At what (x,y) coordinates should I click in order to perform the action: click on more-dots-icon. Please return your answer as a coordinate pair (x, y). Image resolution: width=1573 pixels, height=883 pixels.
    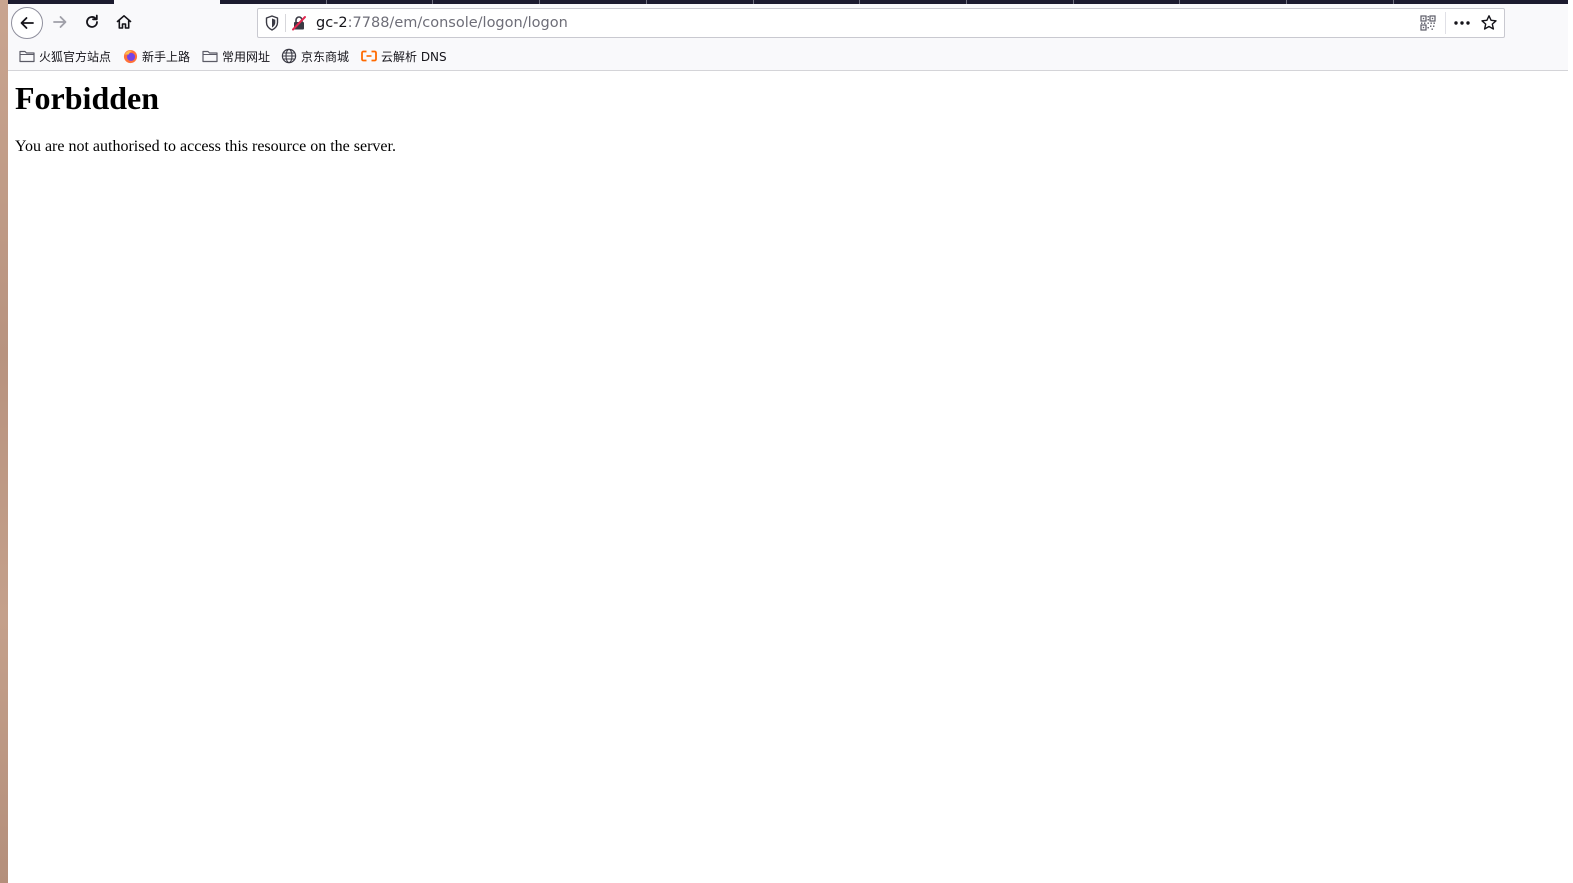
    Looking at the image, I should click on (1462, 23).